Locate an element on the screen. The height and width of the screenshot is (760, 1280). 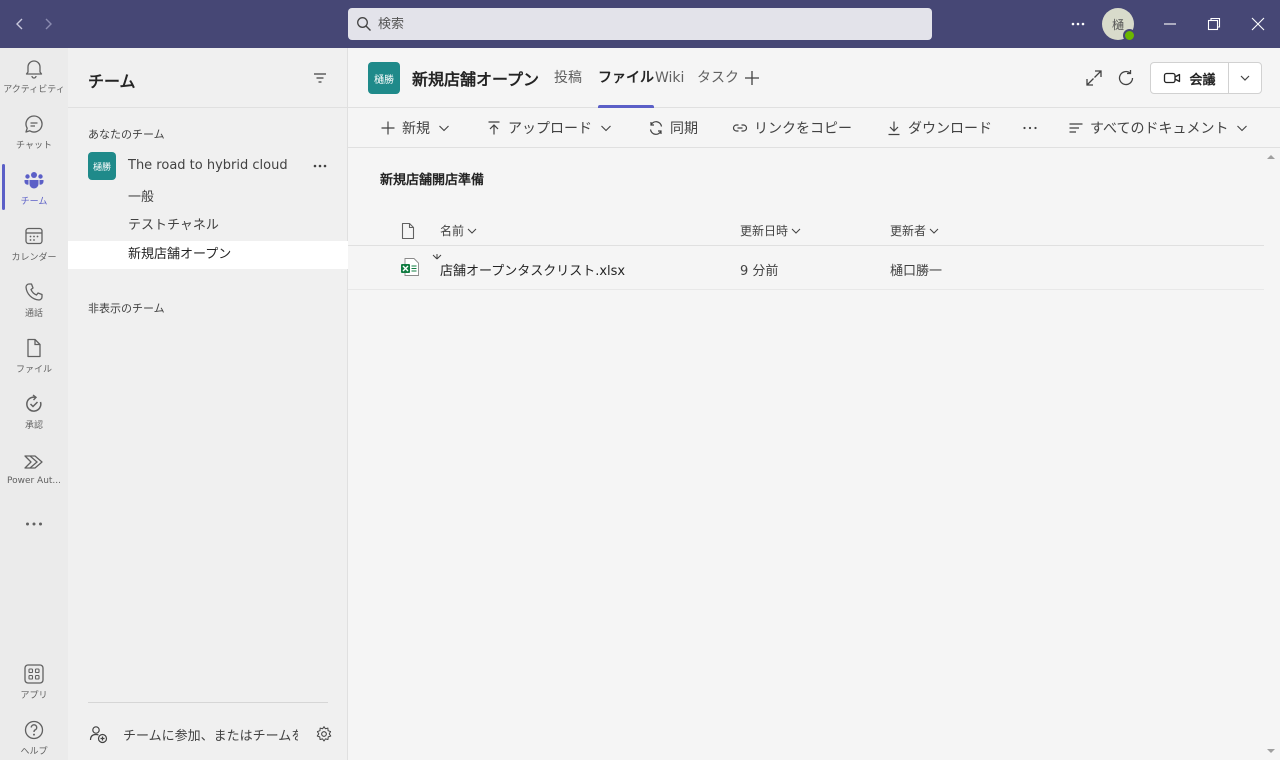
bell-icon is located at coordinates (34, 69).